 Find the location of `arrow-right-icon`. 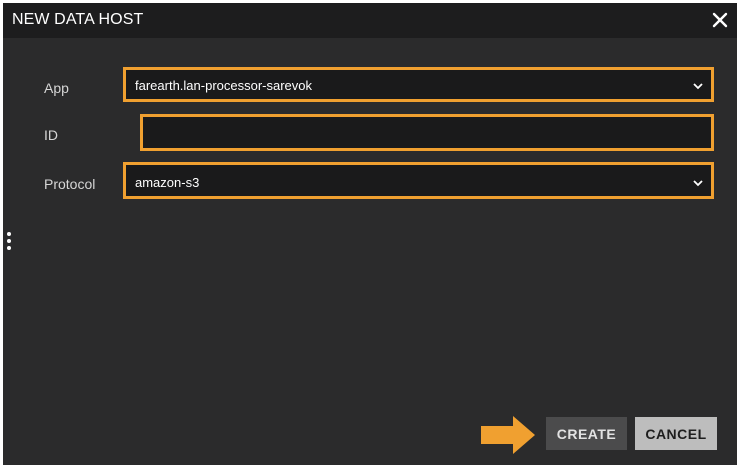

arrow-right-icon is located at coordinates (508, 435).